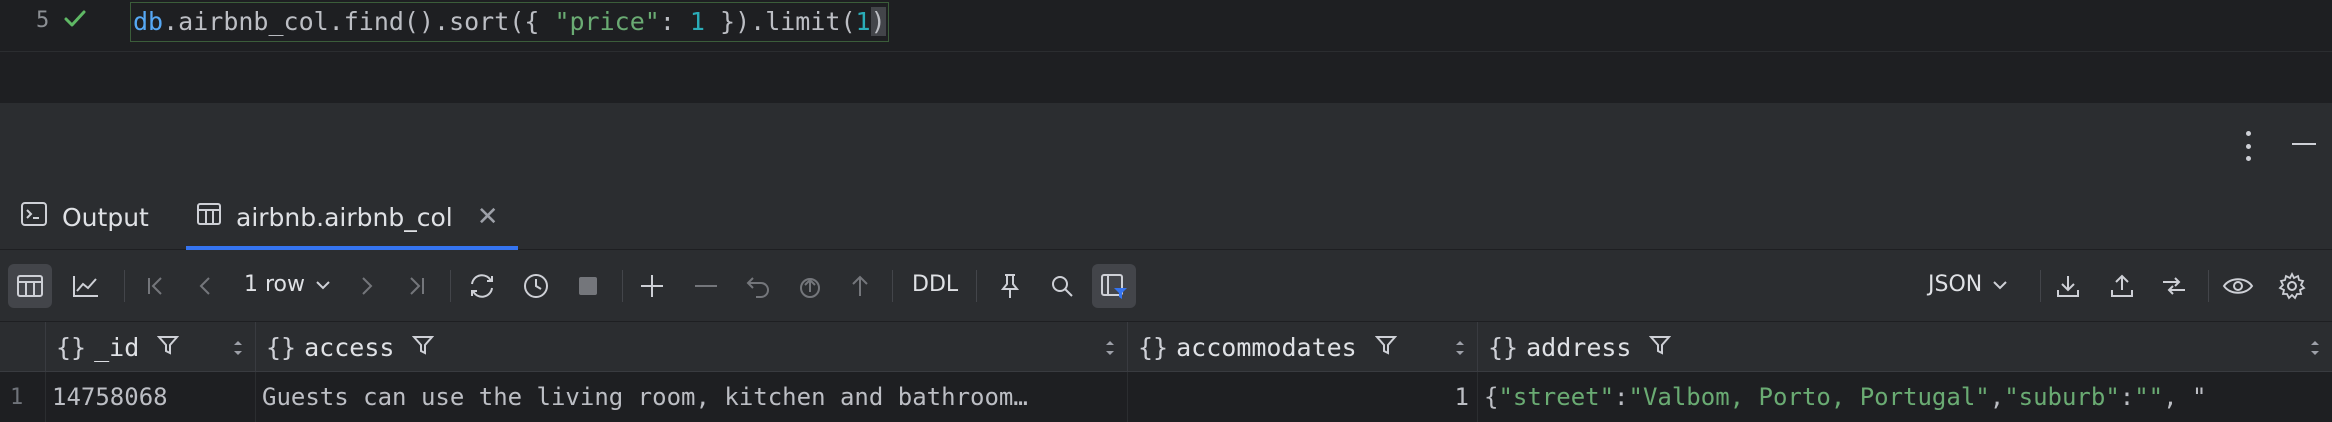 The image size is (2332, 422). What do you see at coordinates (588, 286) in the screenshot?
I see `stop-icon` at bounding box center [588, 286].